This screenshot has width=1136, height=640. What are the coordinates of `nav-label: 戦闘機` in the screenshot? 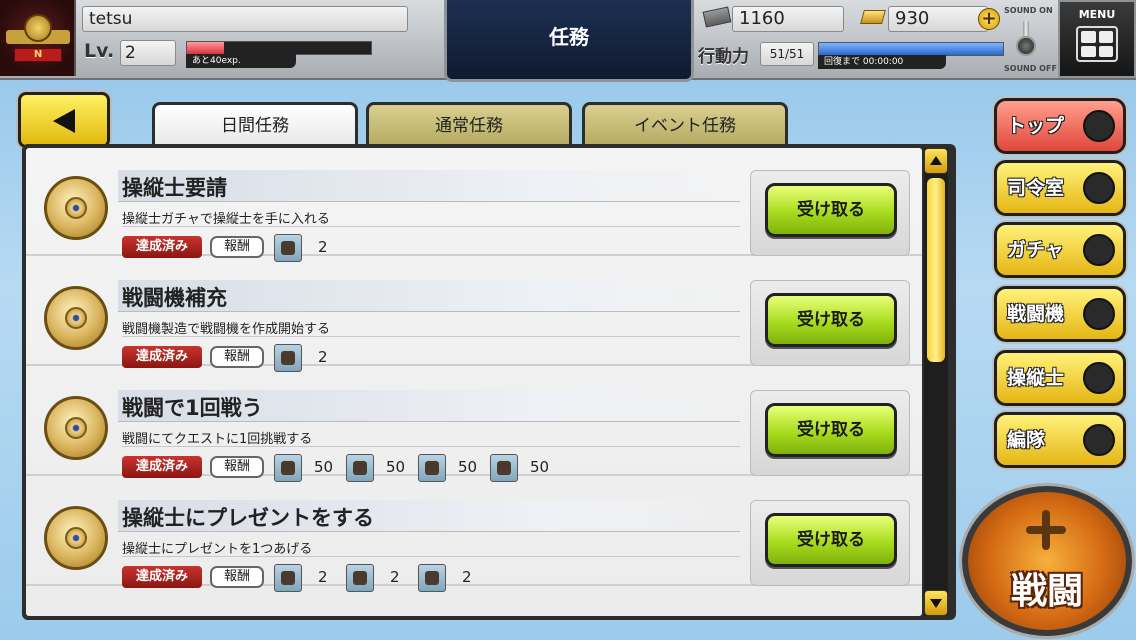 It's located at (1036, 314).